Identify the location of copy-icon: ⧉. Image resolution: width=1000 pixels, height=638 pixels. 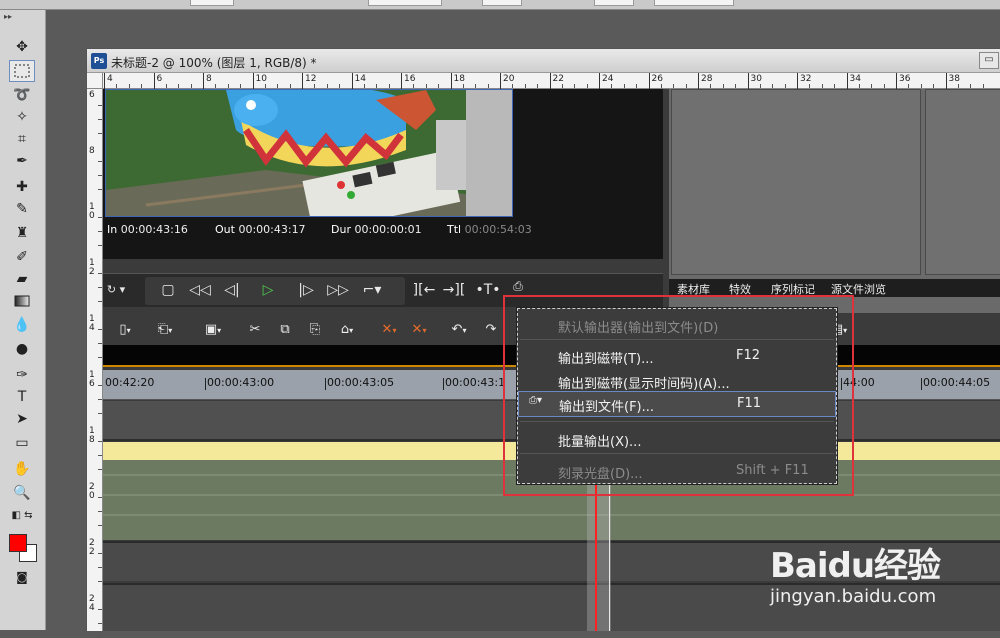
(285, 330).